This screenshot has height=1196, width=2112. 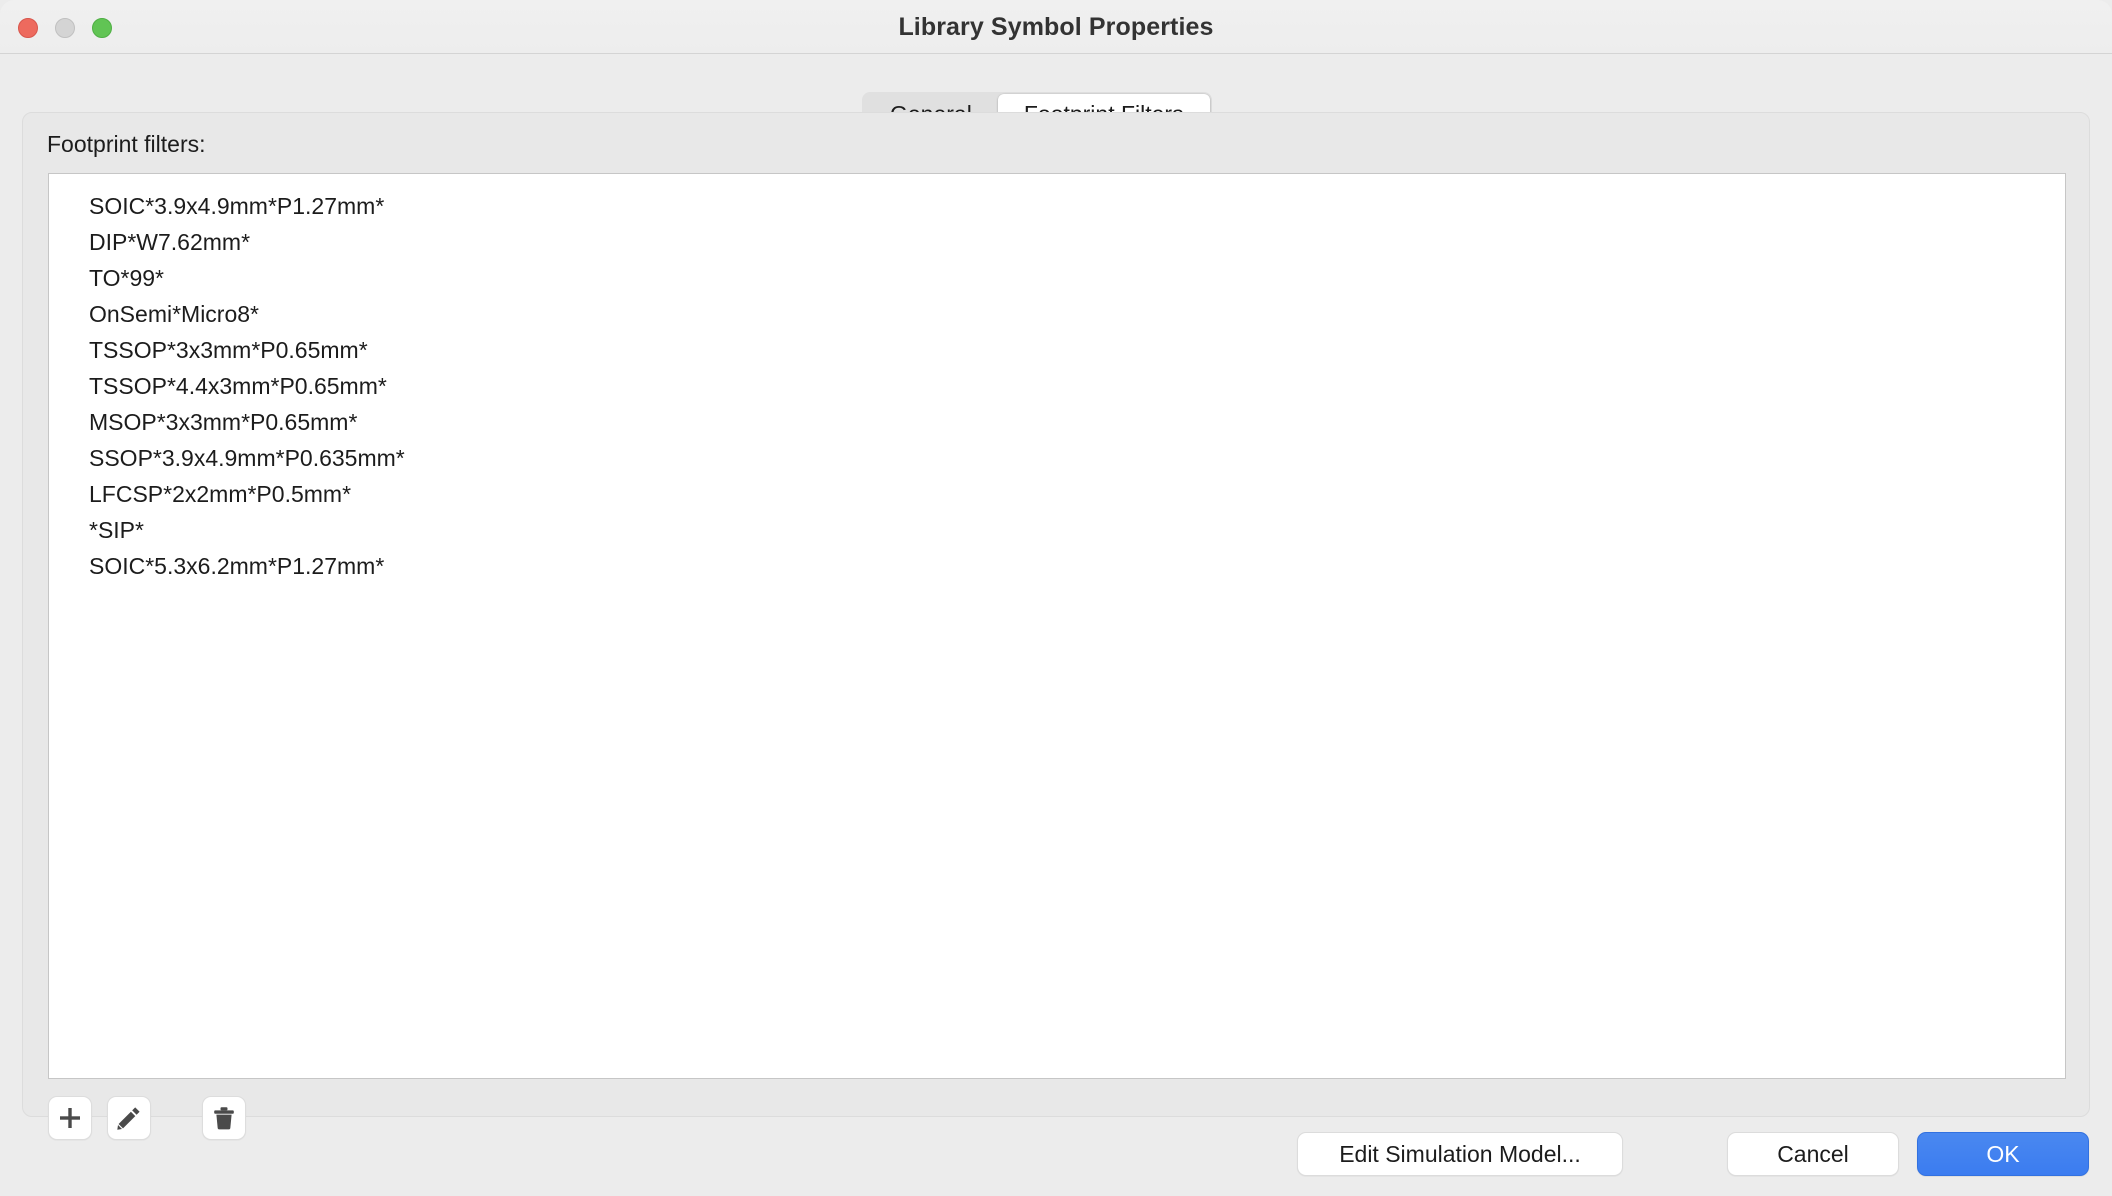 I want to click on window-title: Library Symbol Properties, so click(x=1056, y=27).